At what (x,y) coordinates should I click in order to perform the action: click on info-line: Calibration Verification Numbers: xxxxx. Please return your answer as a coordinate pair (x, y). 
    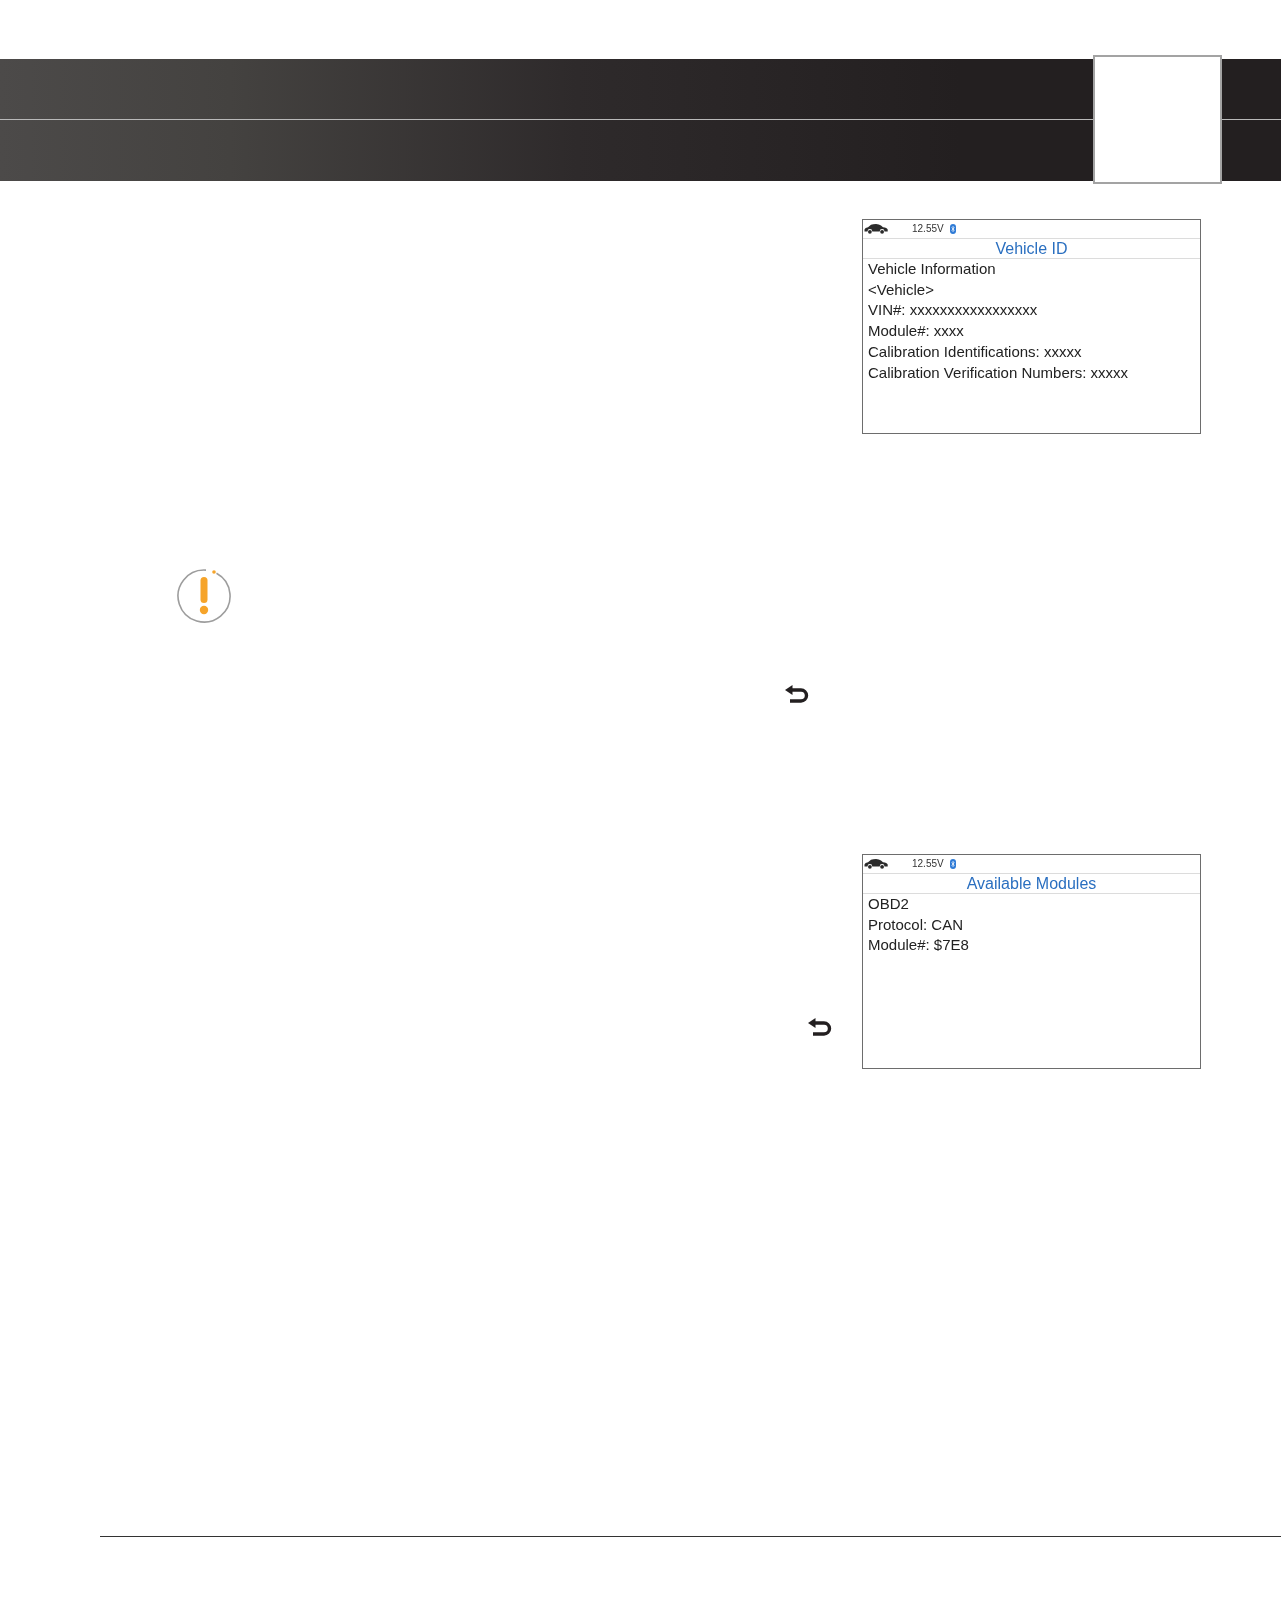
    Looking at the image, I should click on (999, 372).